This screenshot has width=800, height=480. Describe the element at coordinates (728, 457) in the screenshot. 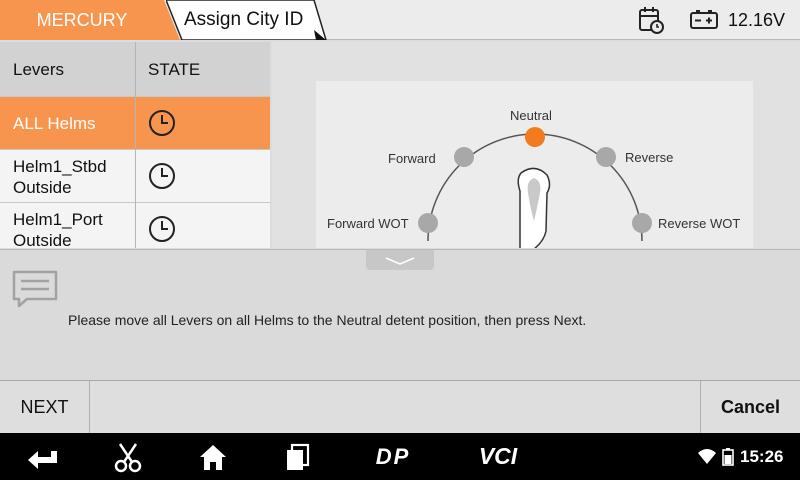

I see `battery-status-icon` at that location.